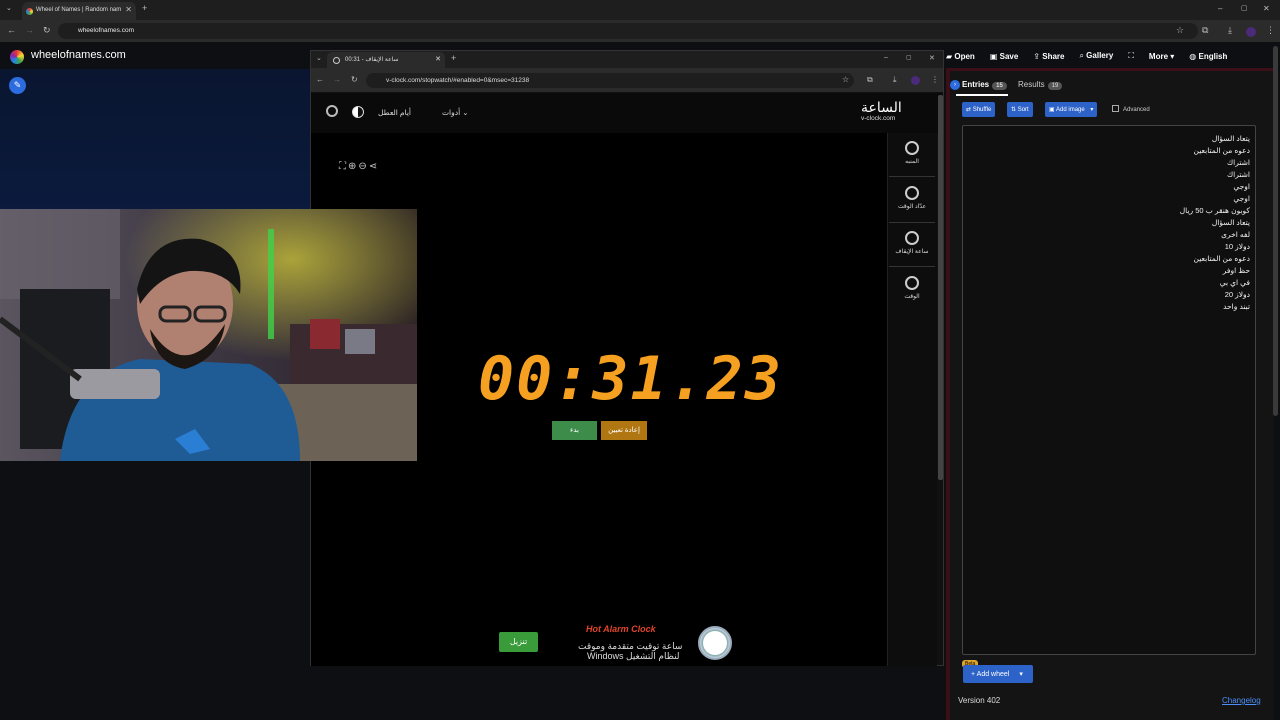  I want to click on list-item: حظ اوفر, so click(1236, 270).